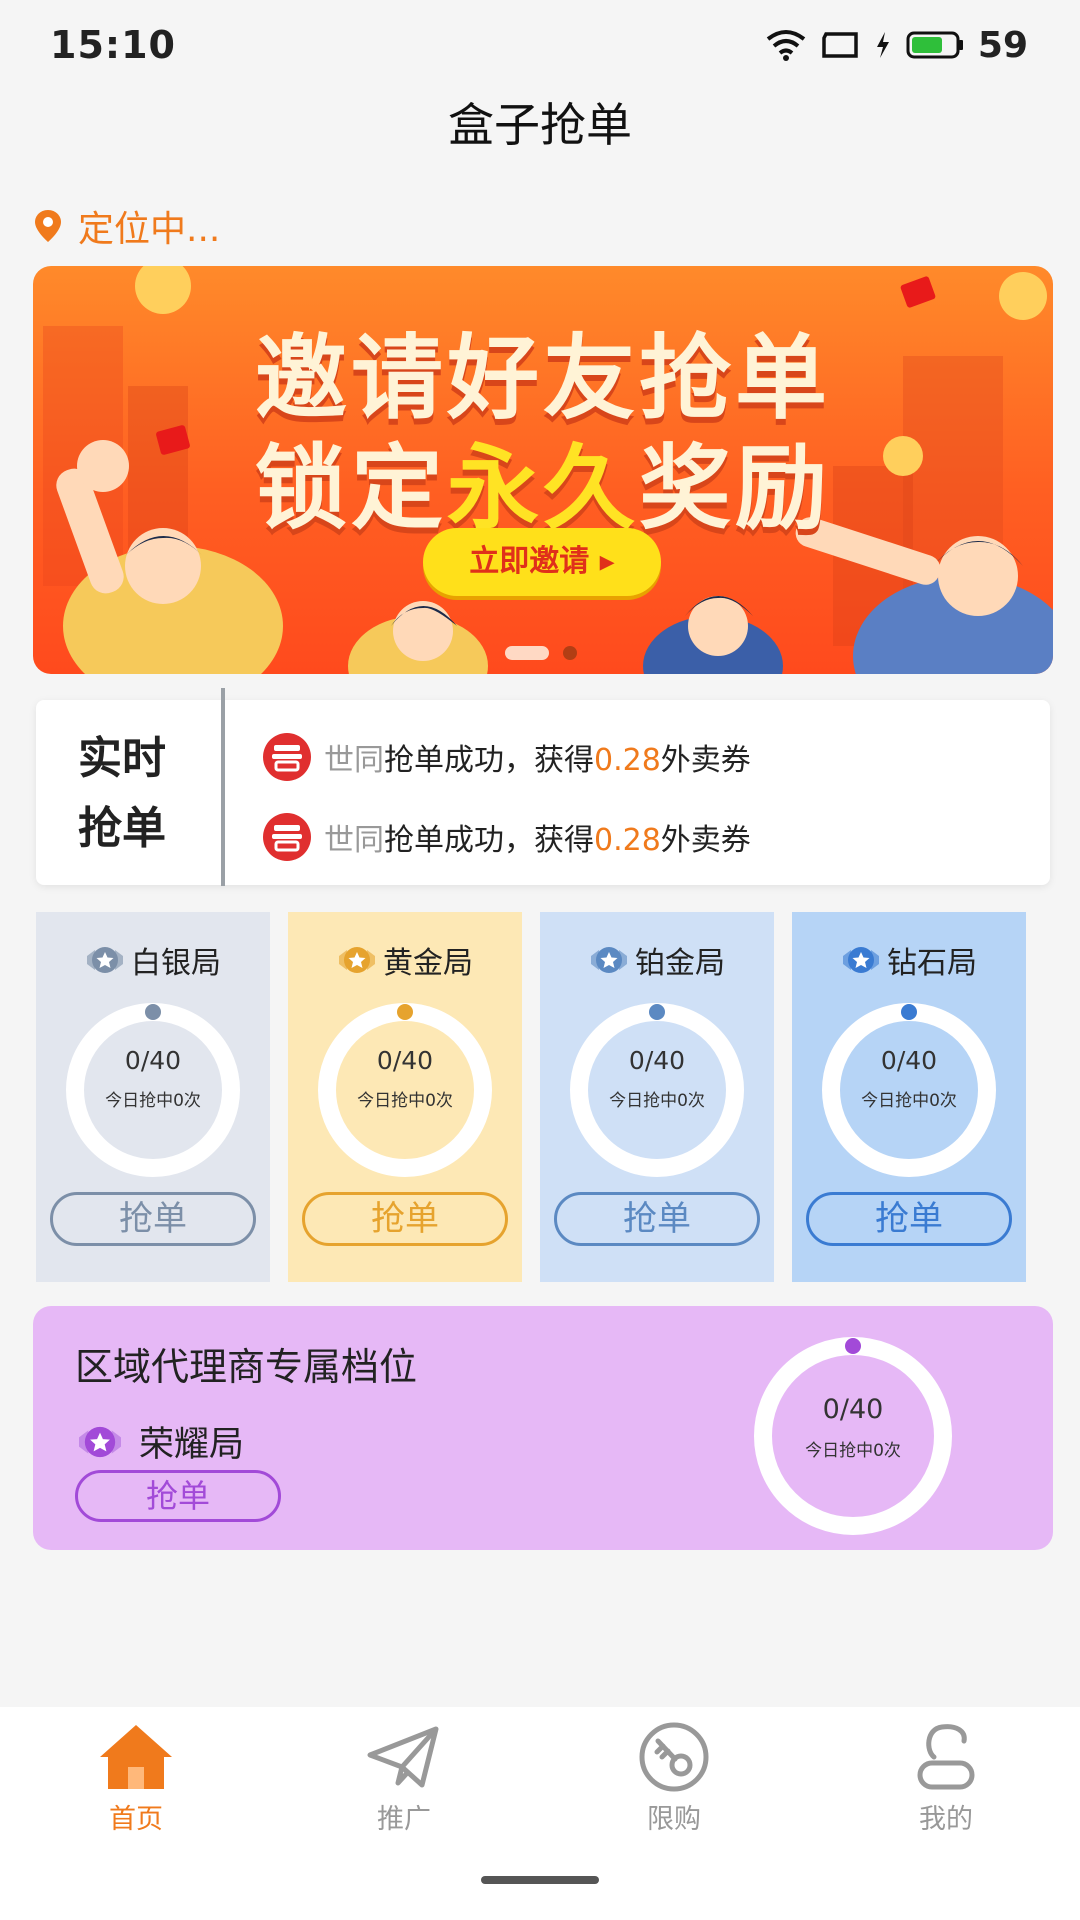  What do you see at coordinates (428, 963) in the screenshot?
I see `tier-name: 黄金局` at bounding box center [428, 963].